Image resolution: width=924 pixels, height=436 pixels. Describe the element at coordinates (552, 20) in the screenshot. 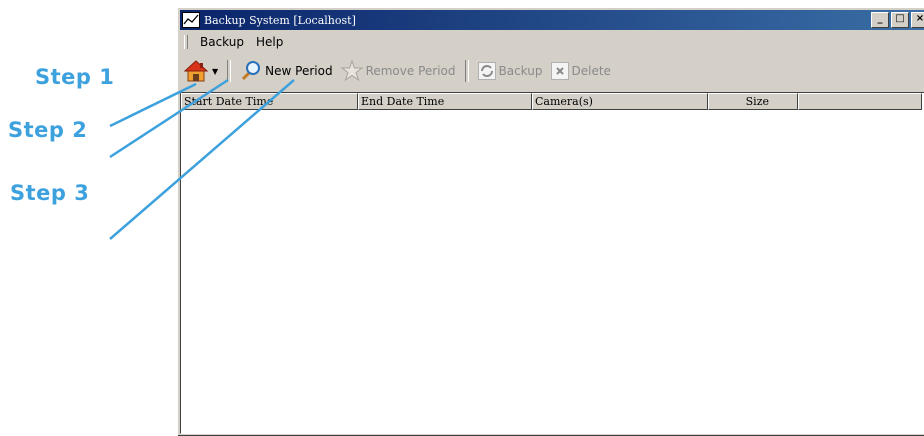

I see `title-bar: Backup System [Localhost] _ □ ×` at that location.